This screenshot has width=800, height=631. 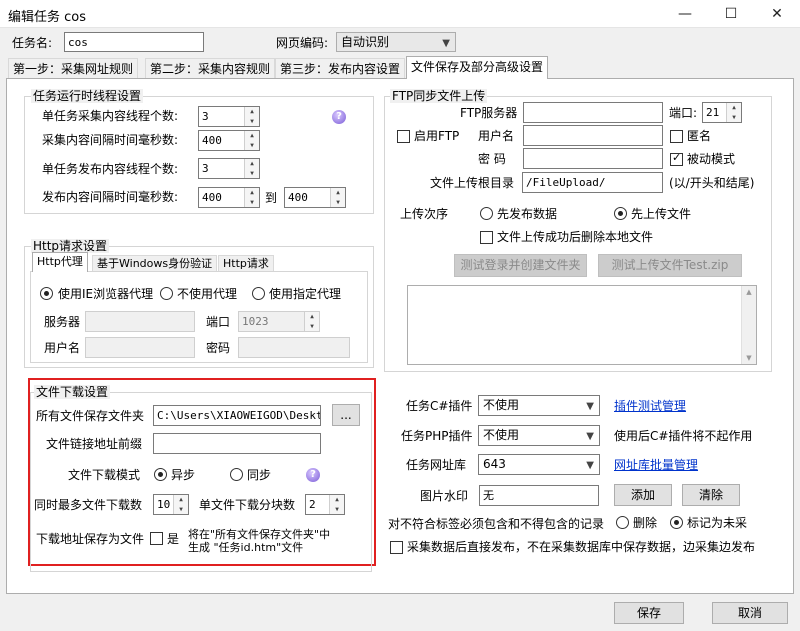 What do you see at coordinates (110, 140) in the screenshot?
I see `collect-interval-label: 采集内容间隔时间毫秒数:` at bounding box center [110, 140].